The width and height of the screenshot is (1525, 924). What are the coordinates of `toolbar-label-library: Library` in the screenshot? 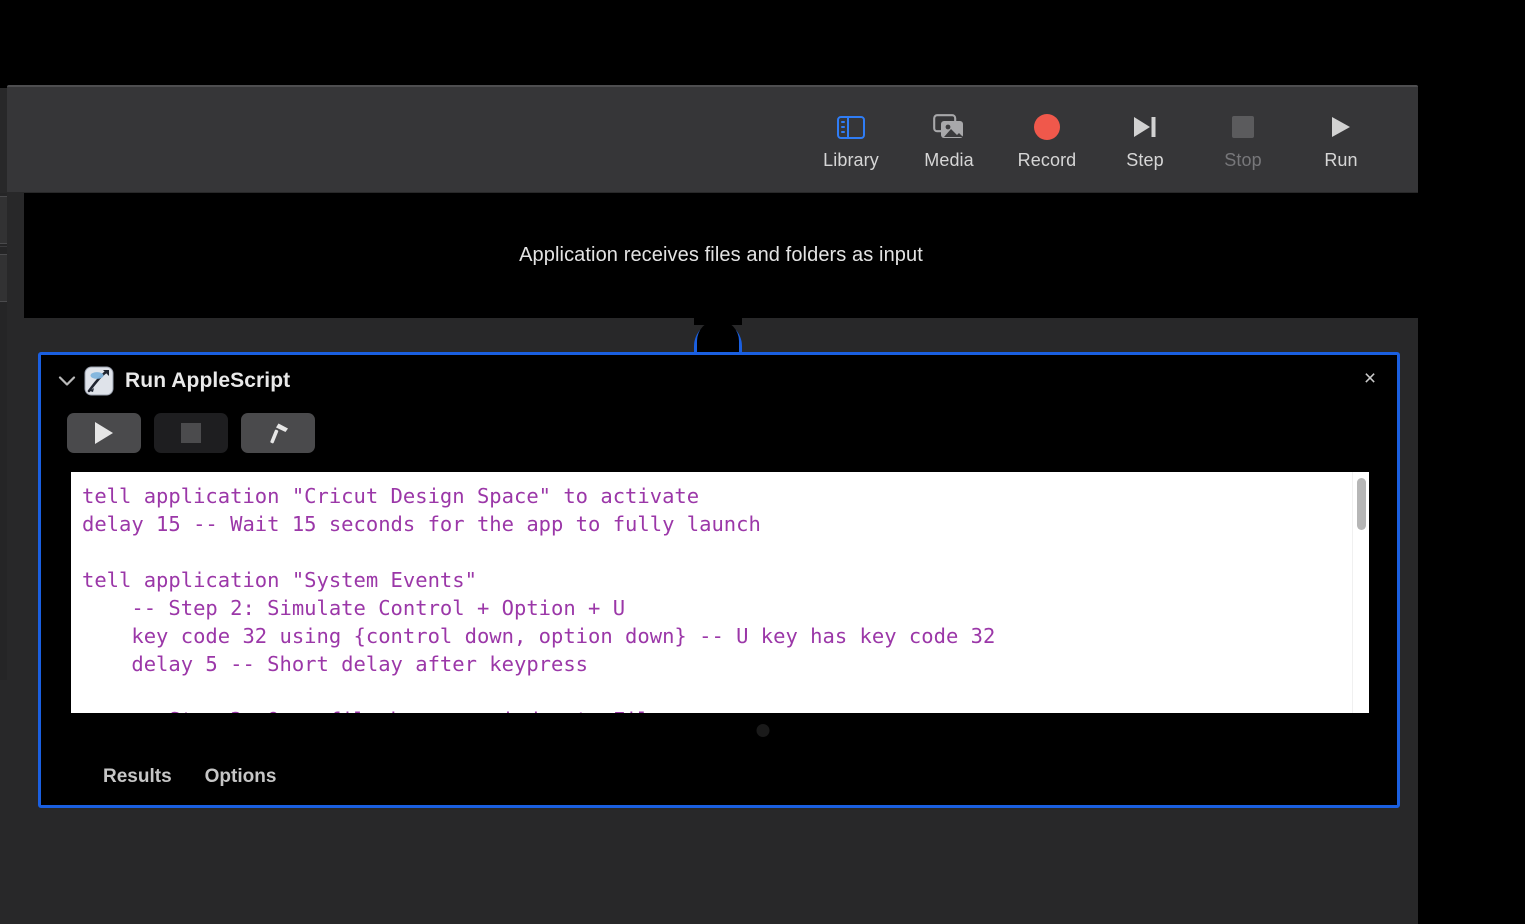 It's located at (851, 160).